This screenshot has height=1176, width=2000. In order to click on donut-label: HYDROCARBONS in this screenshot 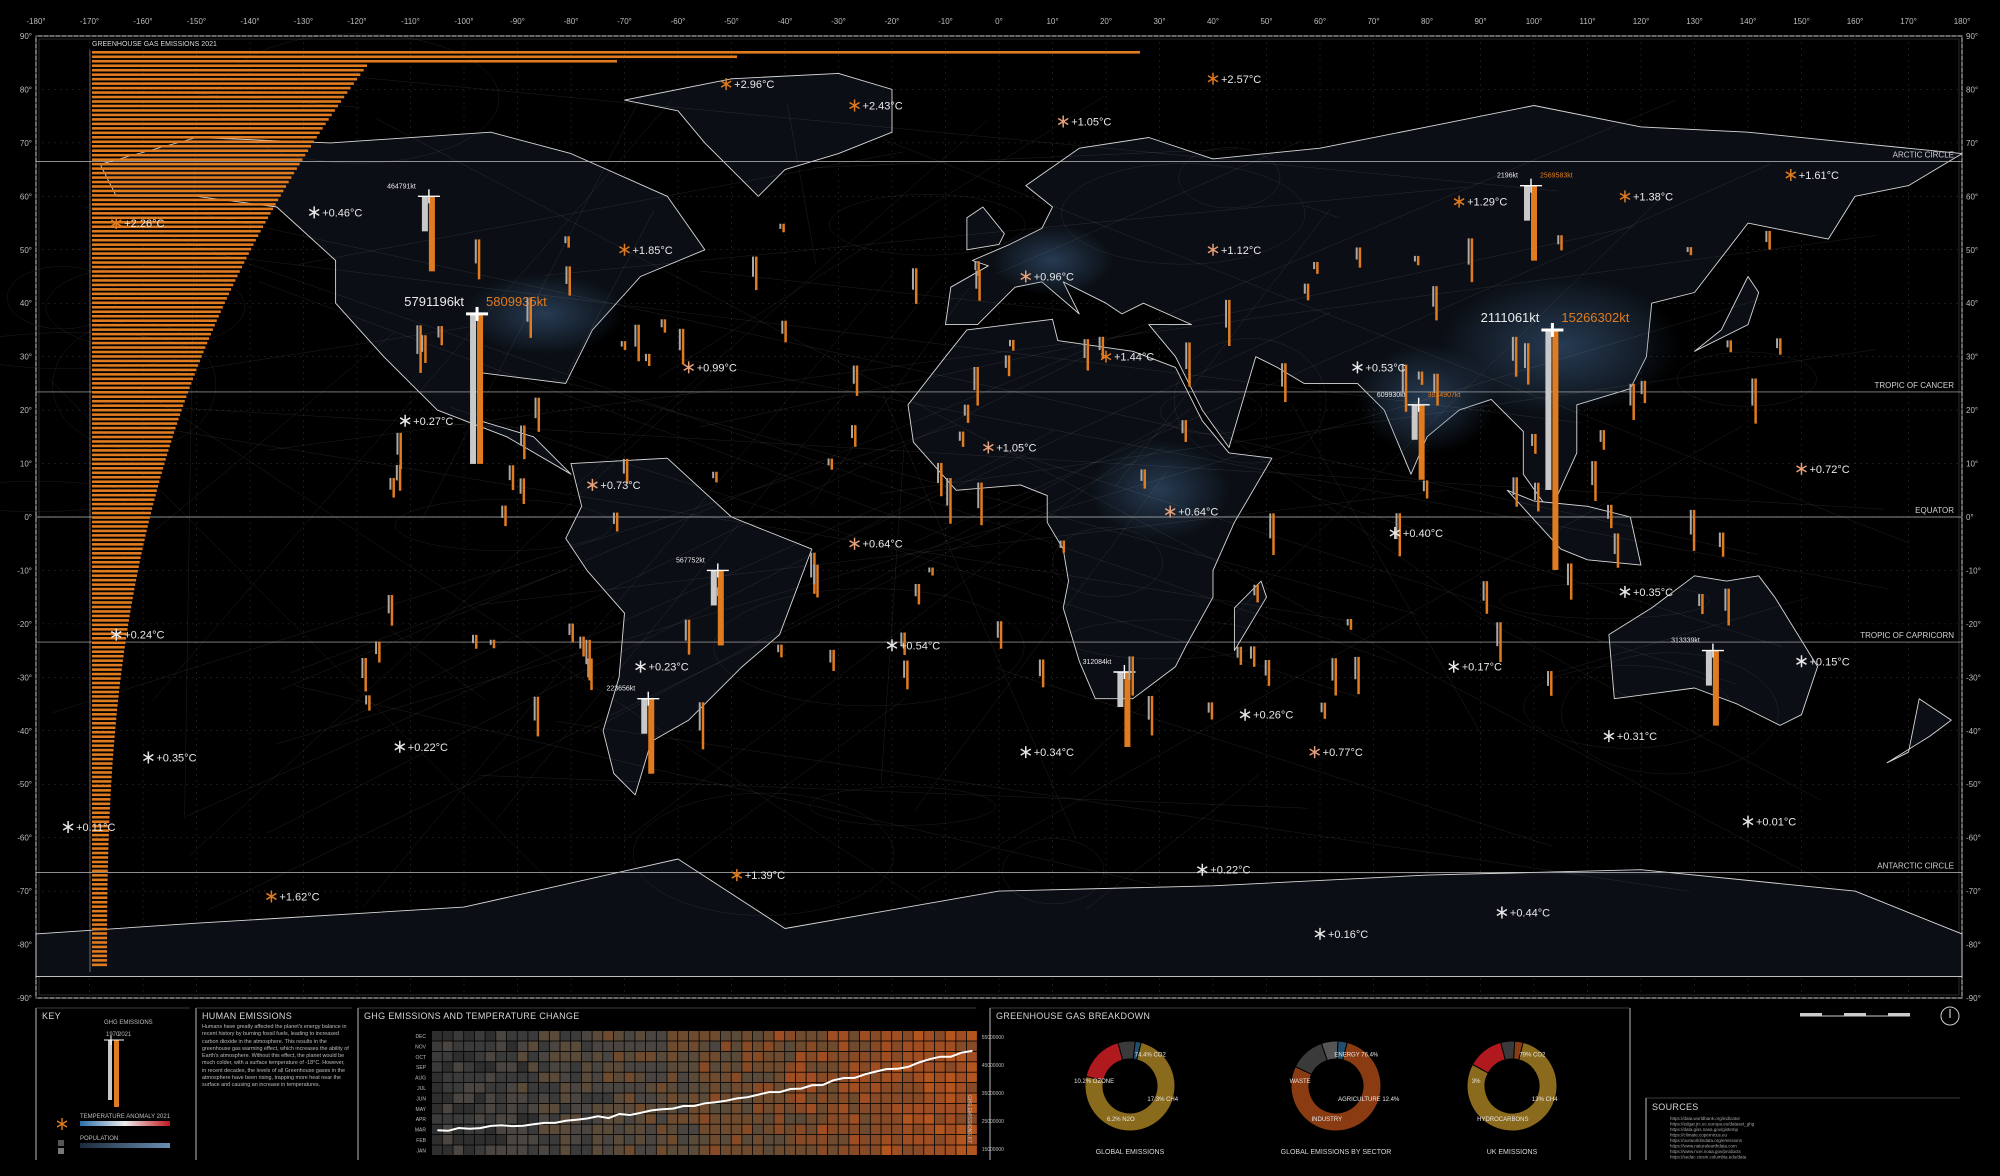, I will do `click(1502, 1120)`.